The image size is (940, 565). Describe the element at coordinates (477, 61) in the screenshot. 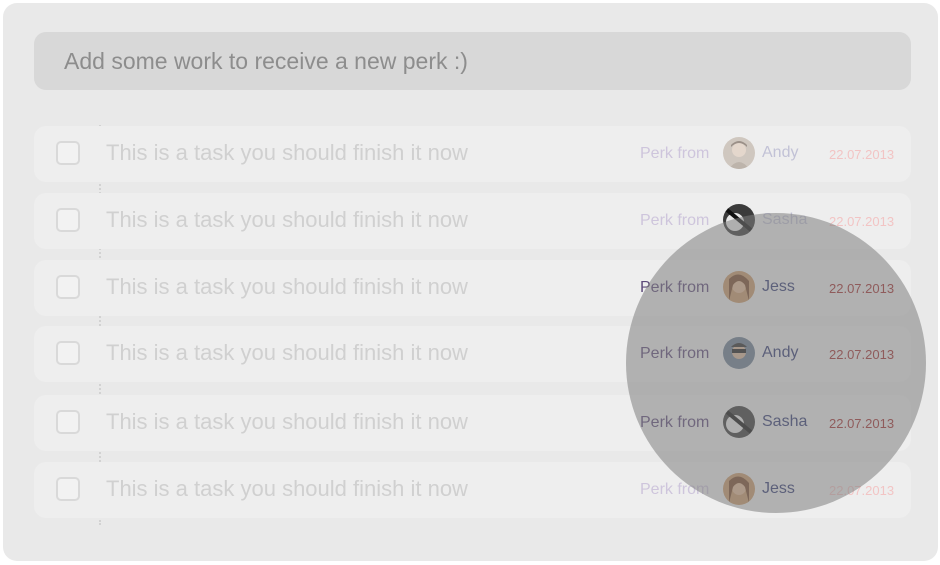

I see `add-work-input` at that location.